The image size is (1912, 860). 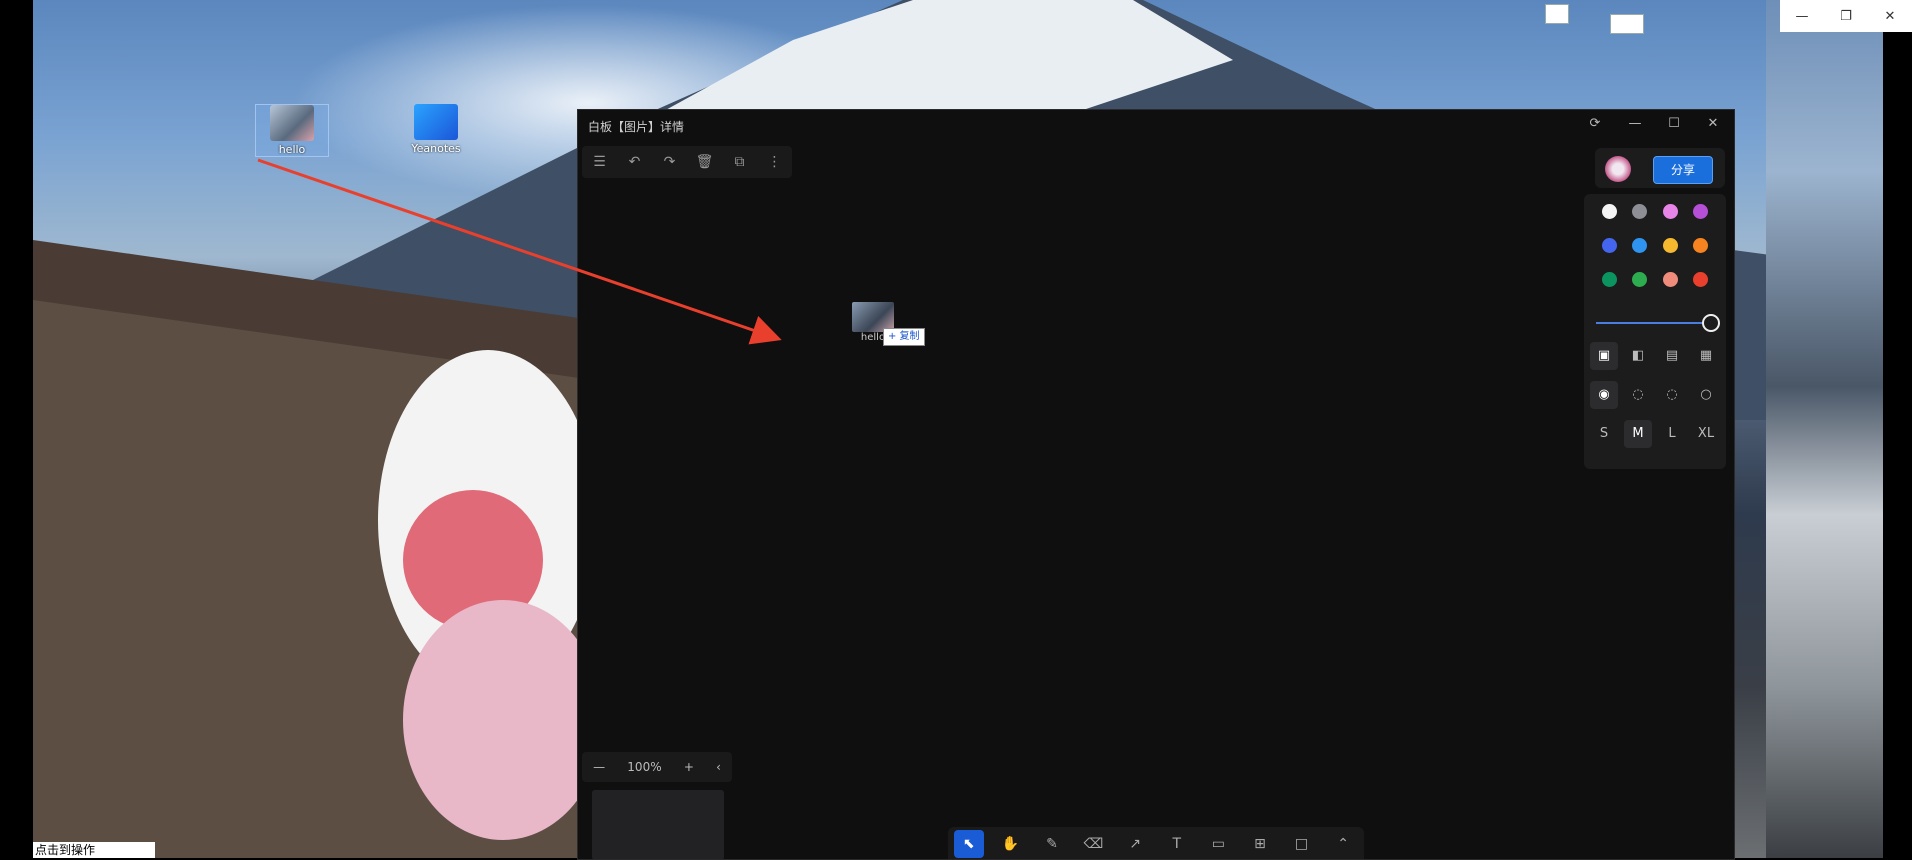 What do you see at coordinates (1156, 125) in the screenshot?
I see `window-titlebar: 白板【图片】详情 ⟳ — ☐ ✕` at bounding box center [1156, 125].